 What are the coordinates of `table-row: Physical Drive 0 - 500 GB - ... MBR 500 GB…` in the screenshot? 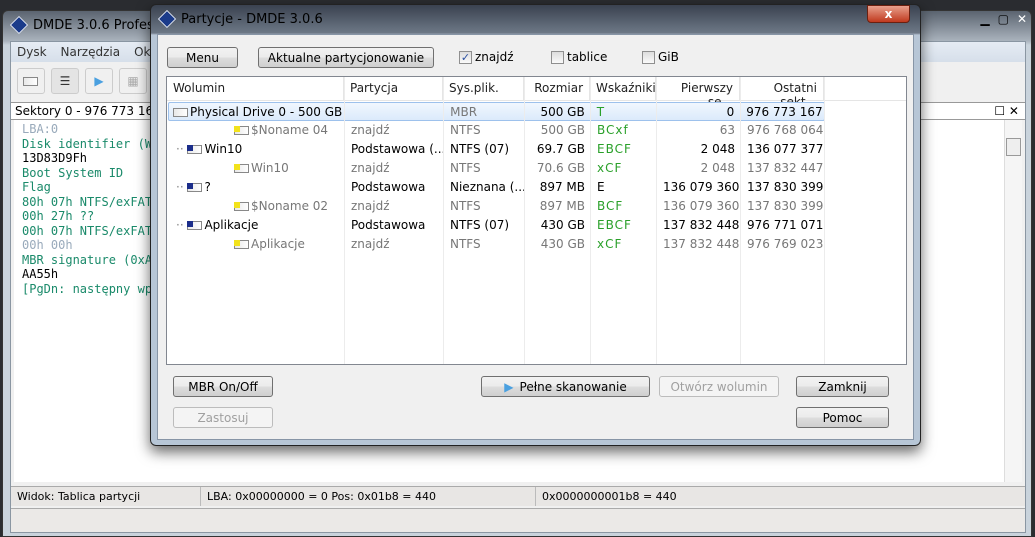 It's located at (496, 111).